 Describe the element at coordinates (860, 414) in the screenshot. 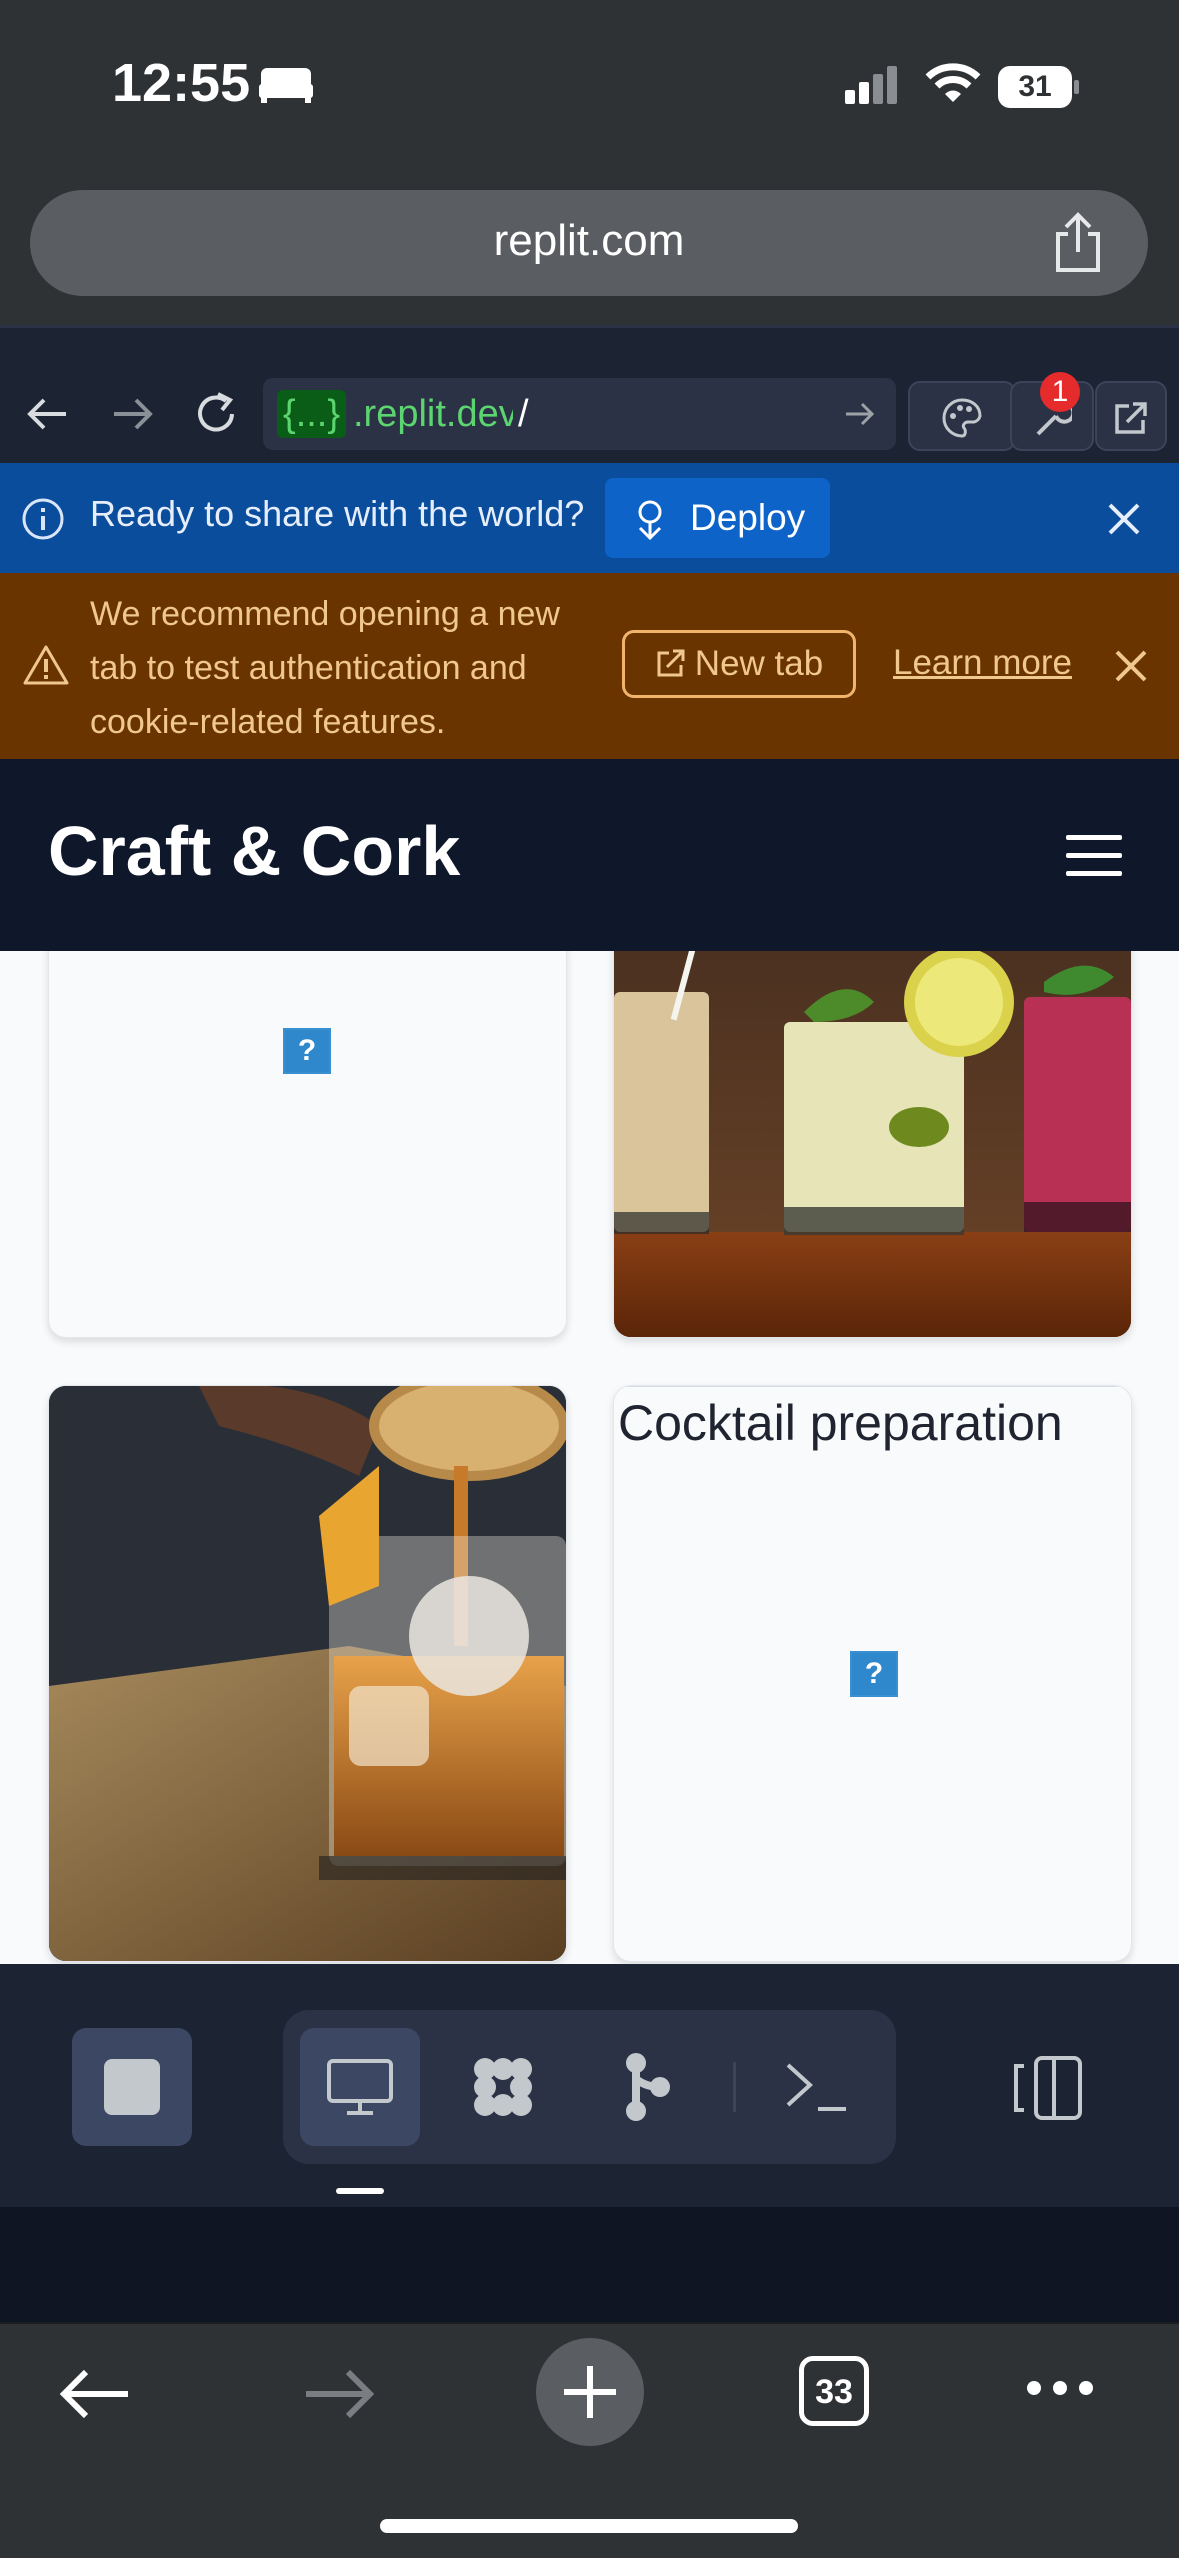

I see `go-arrow-icon` at that location.